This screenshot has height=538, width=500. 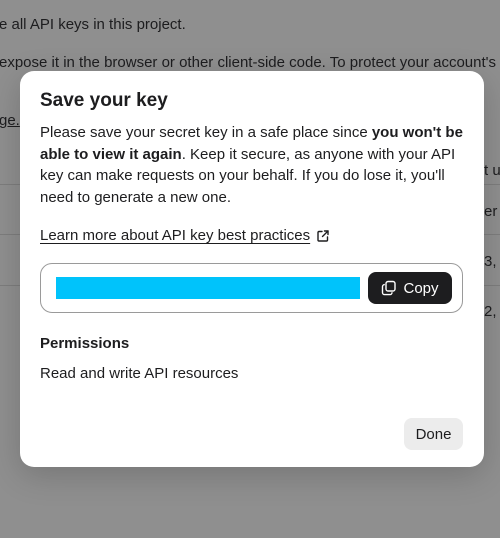 I want to click on done-button: Done, so click(x=433, y=434).